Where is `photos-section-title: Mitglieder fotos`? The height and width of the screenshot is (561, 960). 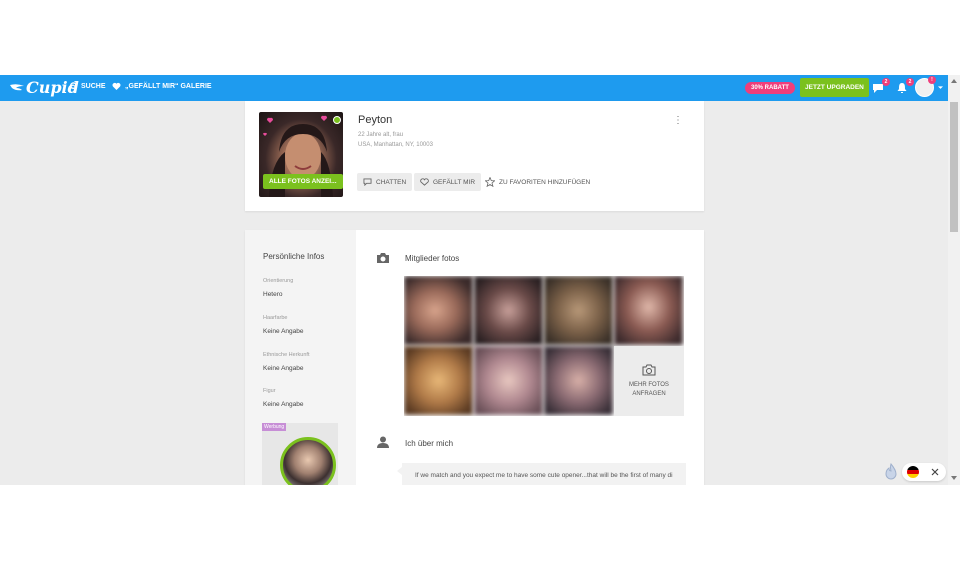
photos-section-title: Mitglieder fotos is located at coordinates (432, 258).